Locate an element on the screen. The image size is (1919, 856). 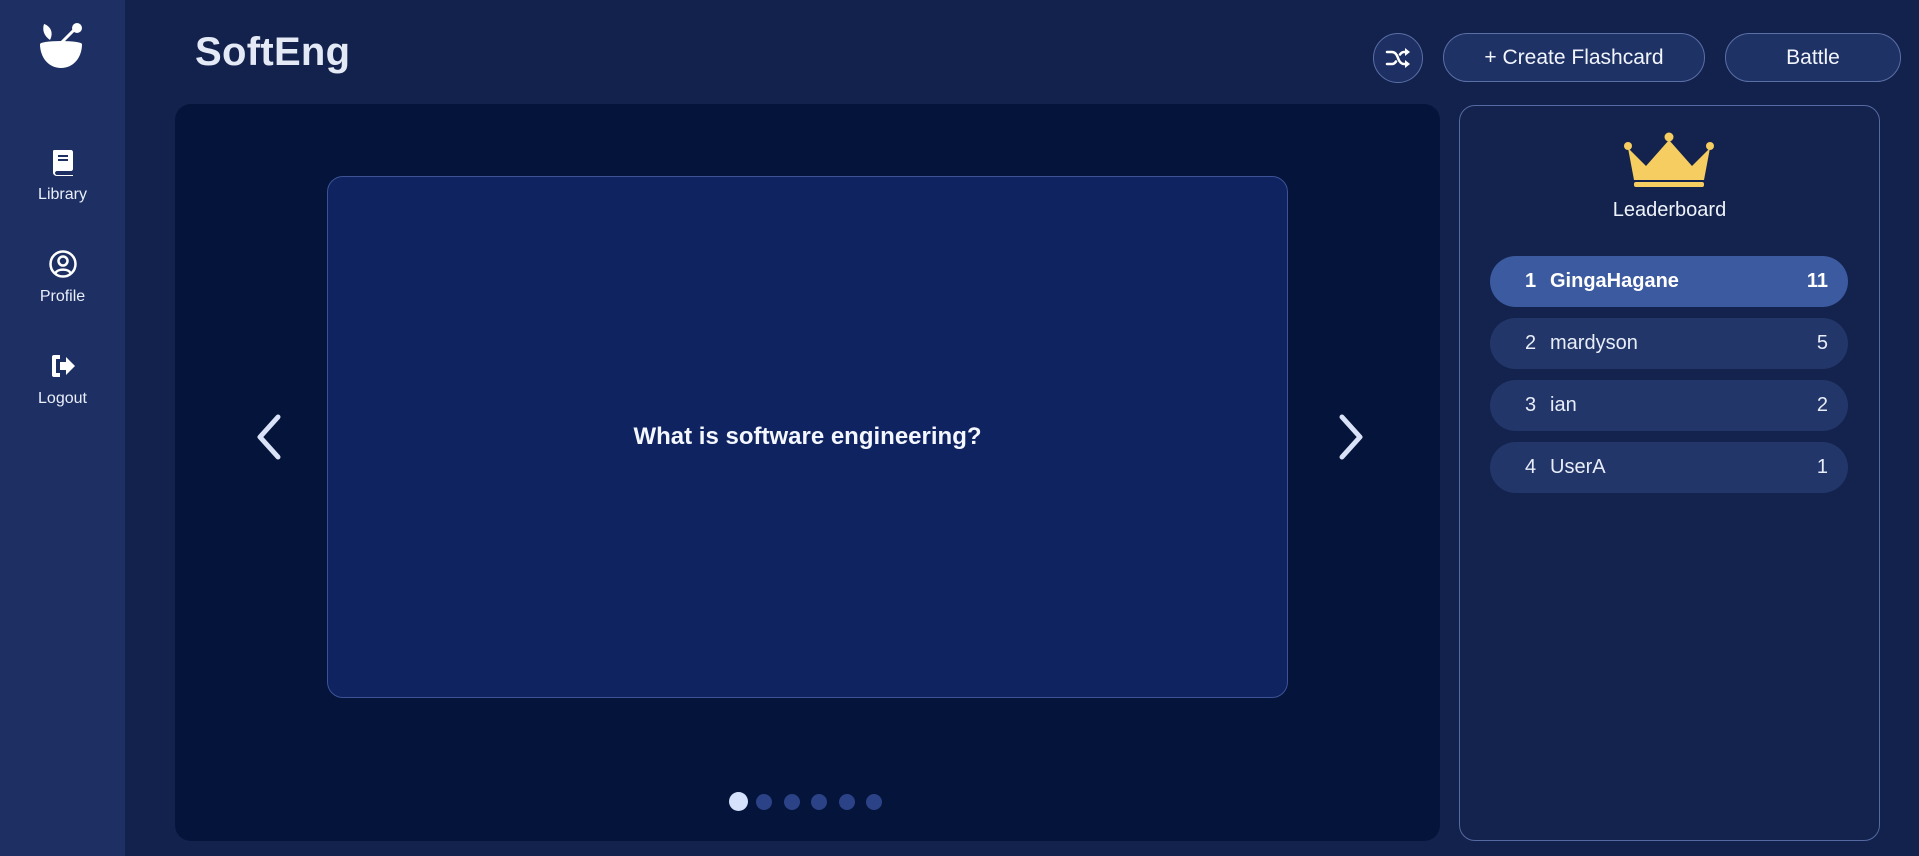
logout-icon is located at coordinates (63, 366).